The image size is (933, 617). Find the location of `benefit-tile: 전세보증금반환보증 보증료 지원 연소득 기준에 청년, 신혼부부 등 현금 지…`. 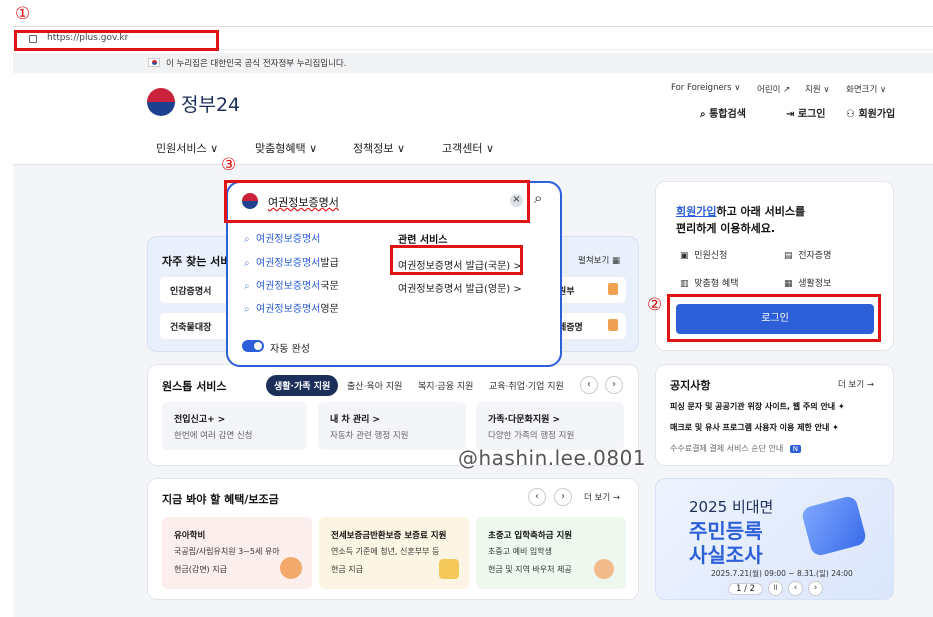

benefit-tile: 전세보증금반환보증 보증료 지원 연소득 기준에 청년, 신혼부부 등 현금 지… is located at coordinates (394, 553).